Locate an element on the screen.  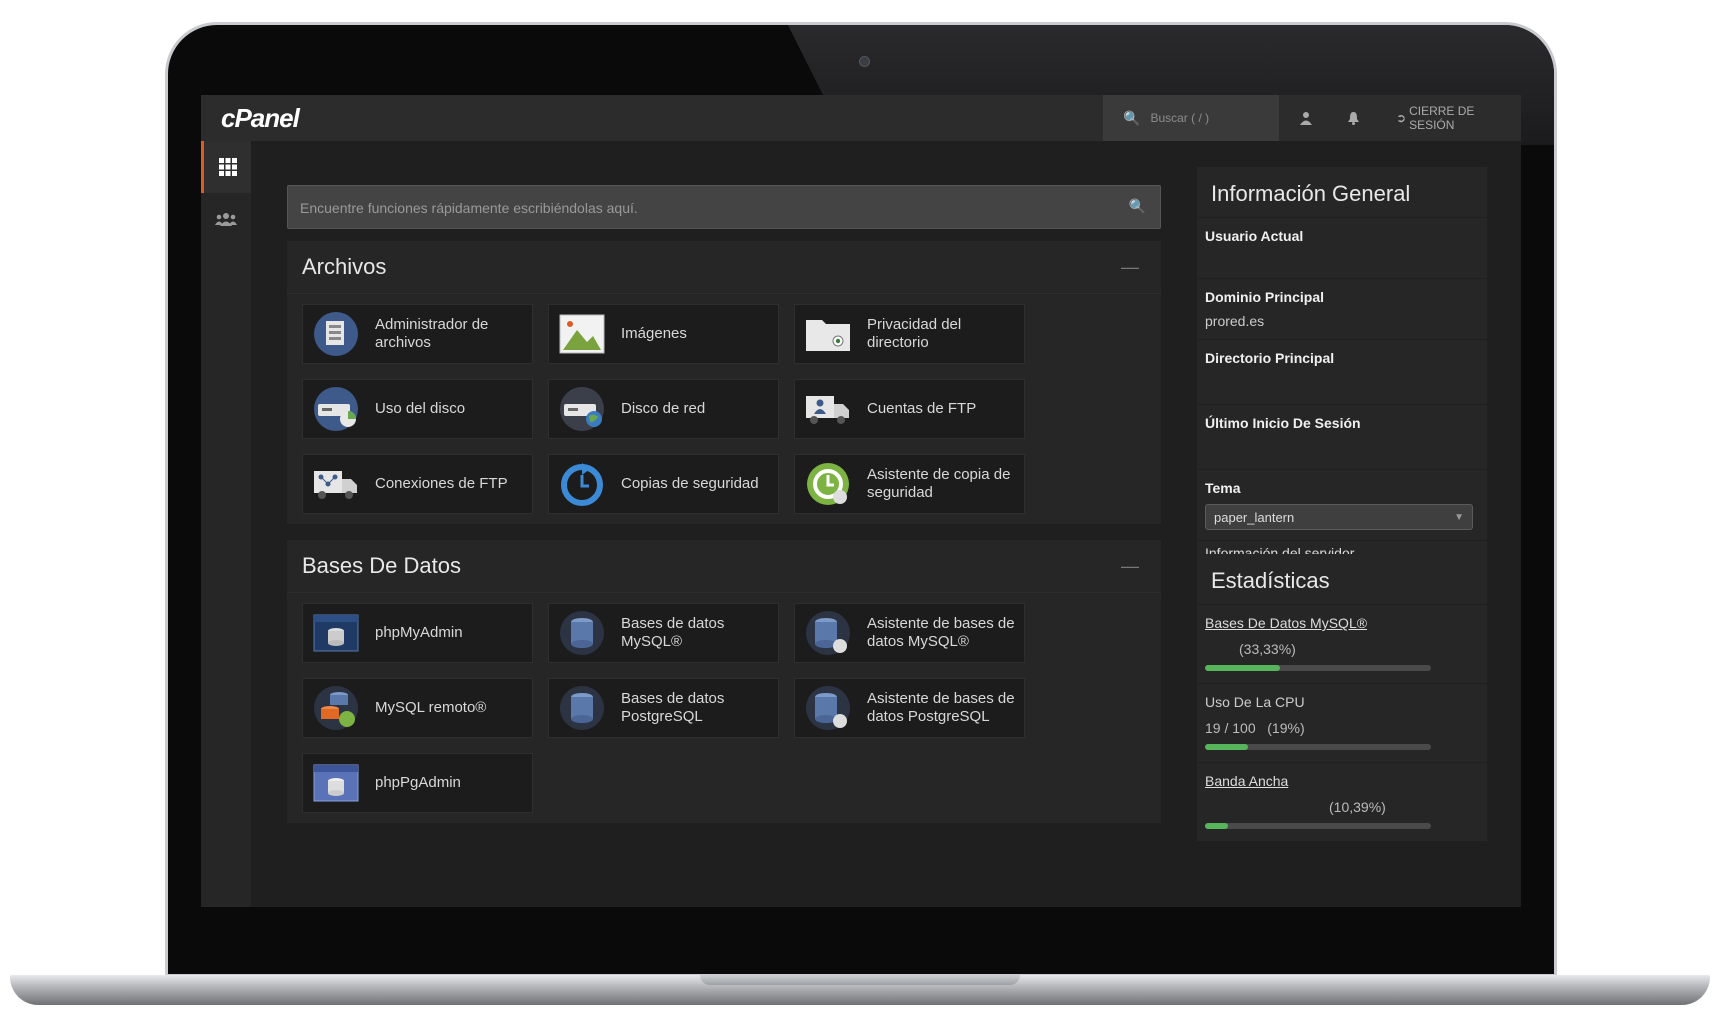
tile-remote-mysql: MySQL remoto® is located at coordinates (417, 708).